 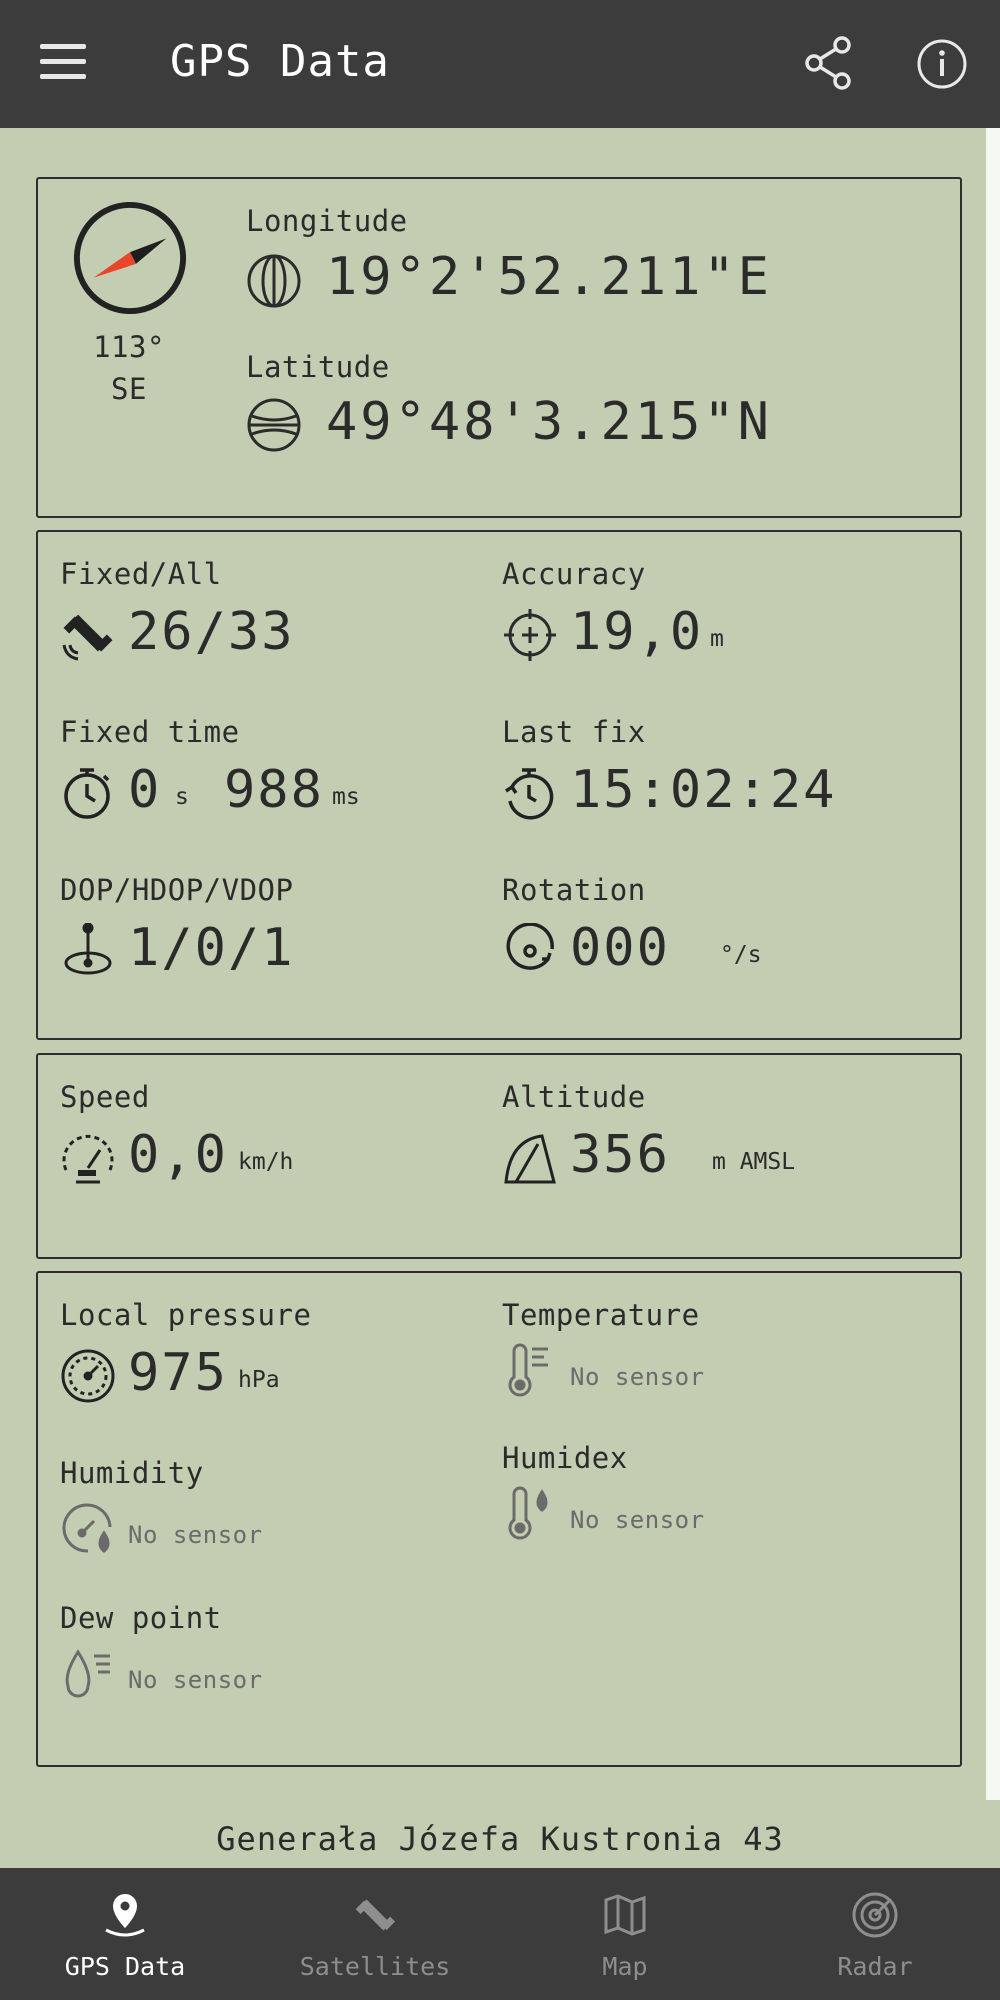 I want to click on tab-satellites-label: Satellites, so click(x=375, y=1966).